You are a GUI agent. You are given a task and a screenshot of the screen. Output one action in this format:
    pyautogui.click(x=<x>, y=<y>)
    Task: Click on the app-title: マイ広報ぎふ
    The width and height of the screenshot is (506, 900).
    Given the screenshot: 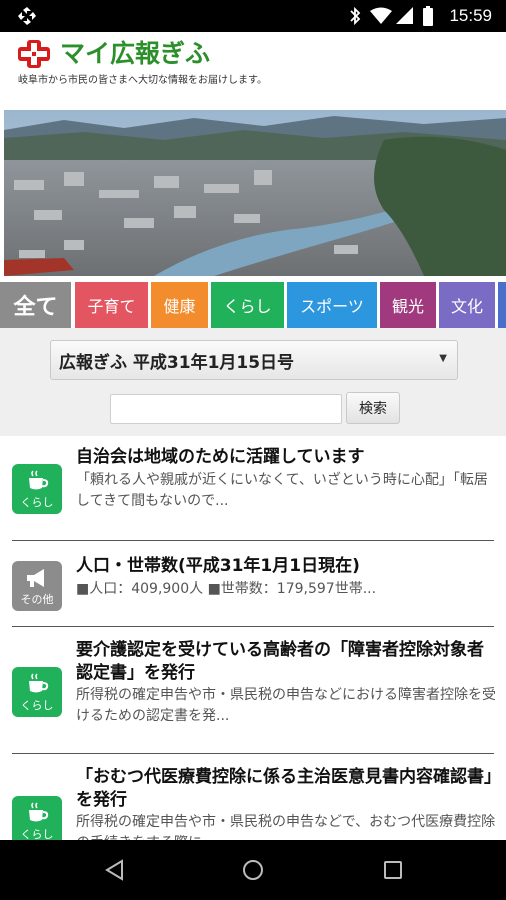 What is the action you would take?
    pyautogui.click(x=135, y=53)
    